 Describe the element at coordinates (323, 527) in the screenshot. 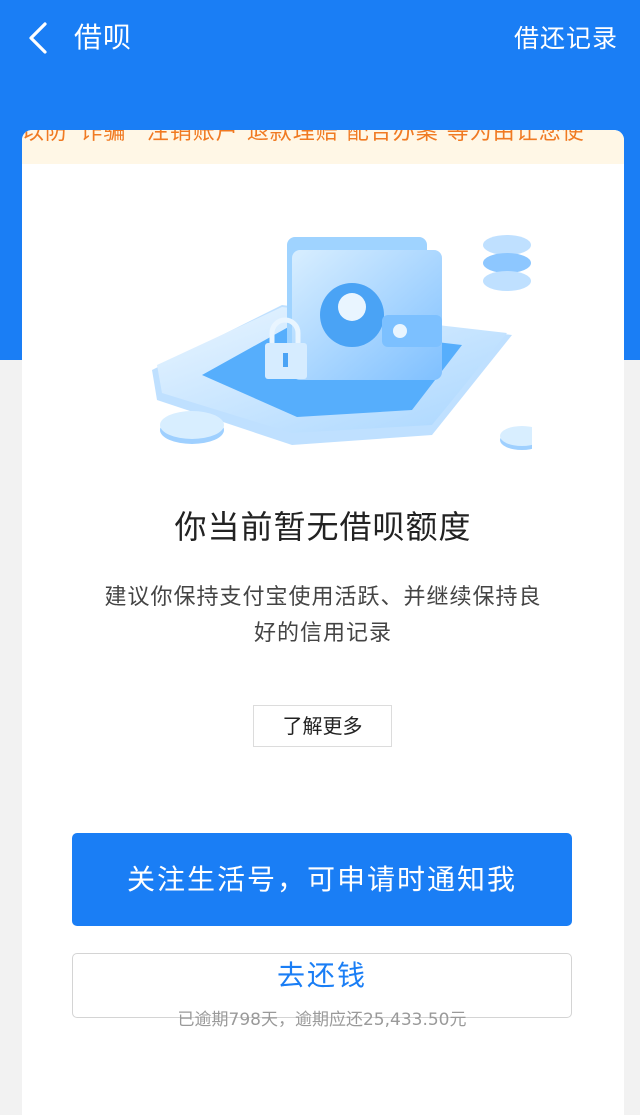

I see `empty-state-title: 你当前暂无借呗额度` at that location.